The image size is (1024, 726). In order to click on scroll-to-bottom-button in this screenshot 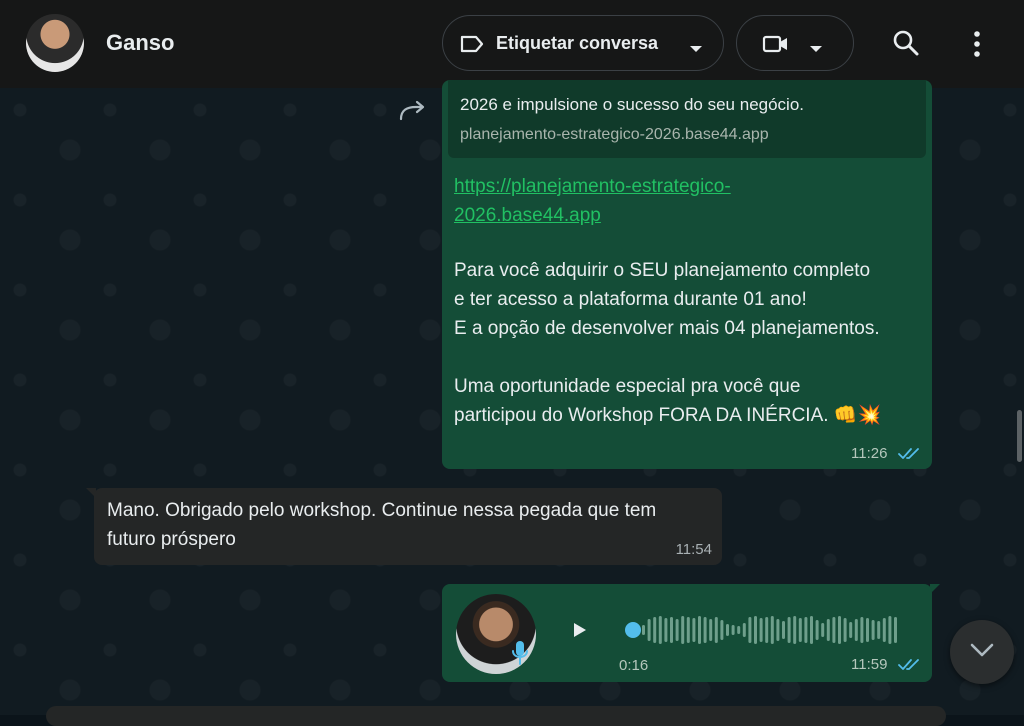, I will do `click(982, 652)`.